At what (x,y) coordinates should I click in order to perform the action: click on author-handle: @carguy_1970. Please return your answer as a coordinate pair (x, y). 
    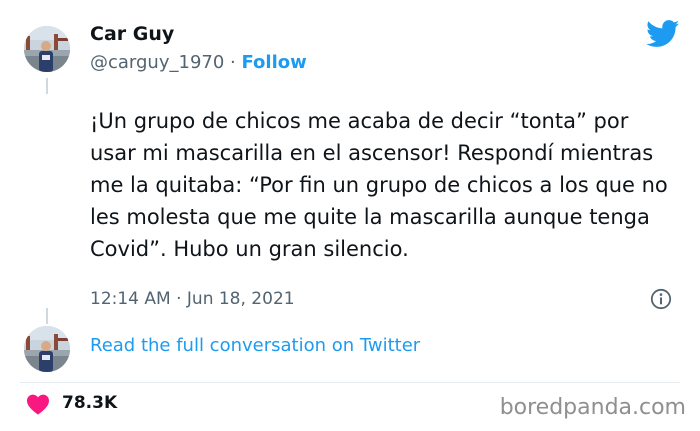
    Looking at the image, I should click on (157, 62).